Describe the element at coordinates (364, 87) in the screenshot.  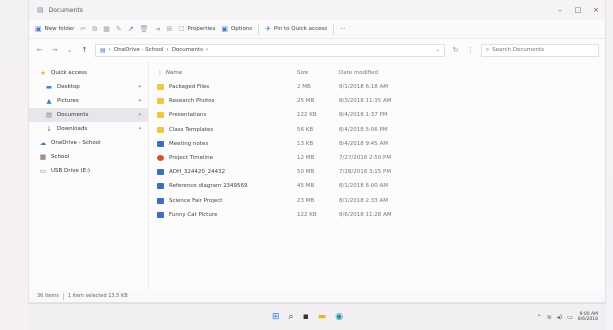
I see `file-date: 8/1/2018 6:18 AM` at that location.